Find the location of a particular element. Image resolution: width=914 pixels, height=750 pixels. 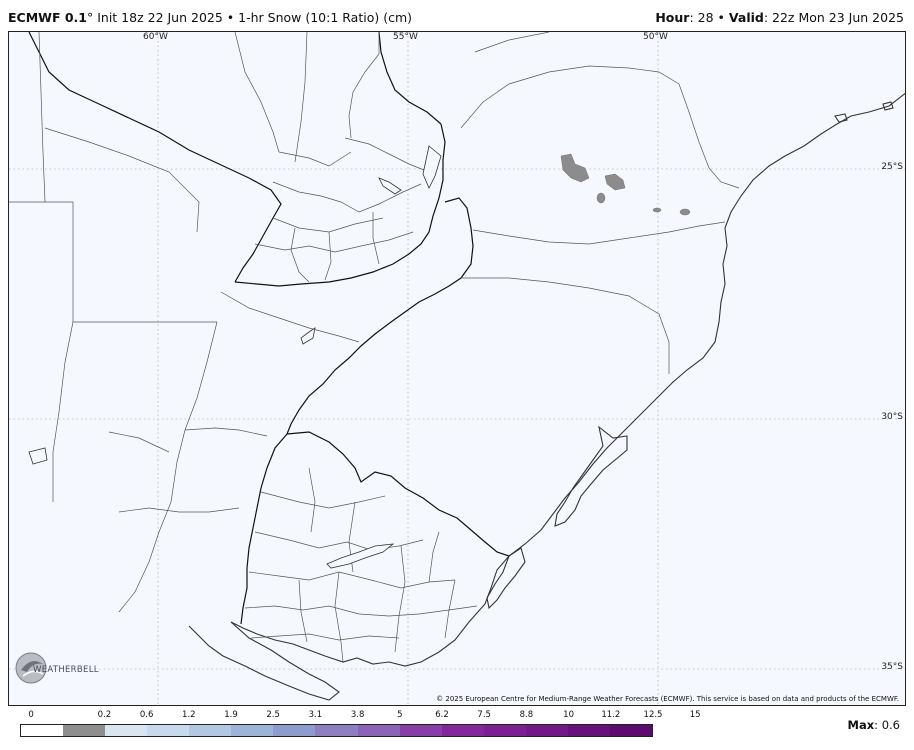

lat-label-25s: 25°S is located at coordinates (892, 167).